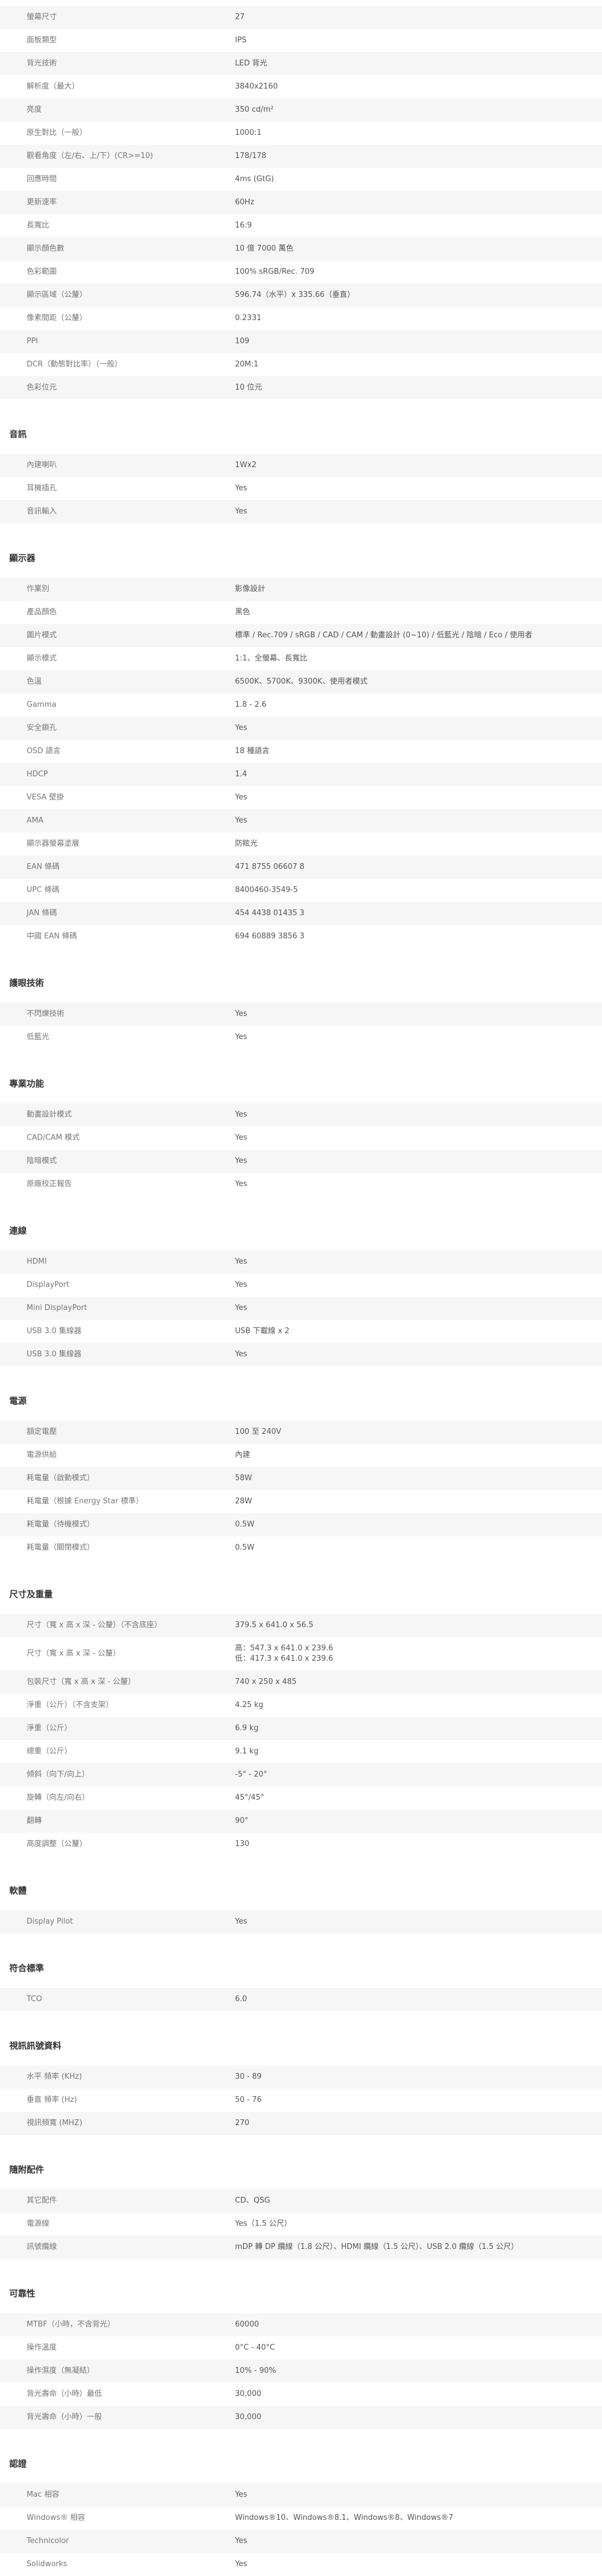  I want to click on spec-row: 垂直 頻率 (Hz) 50 - 76, so click(301, 2100).